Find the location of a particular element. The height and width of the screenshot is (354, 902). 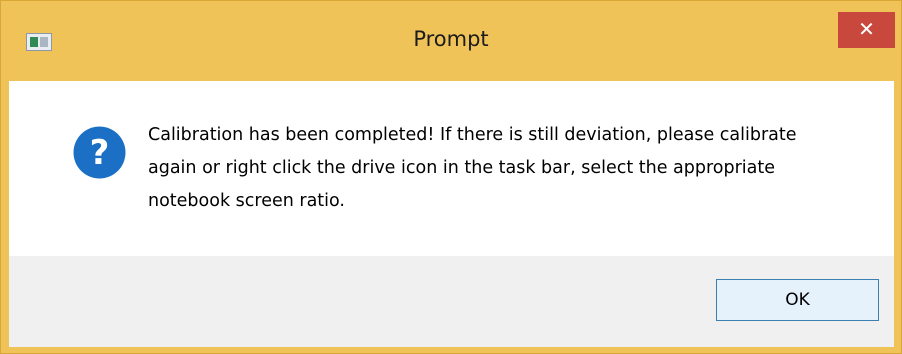

question-icon: ? is located at coordinates (99, 152).